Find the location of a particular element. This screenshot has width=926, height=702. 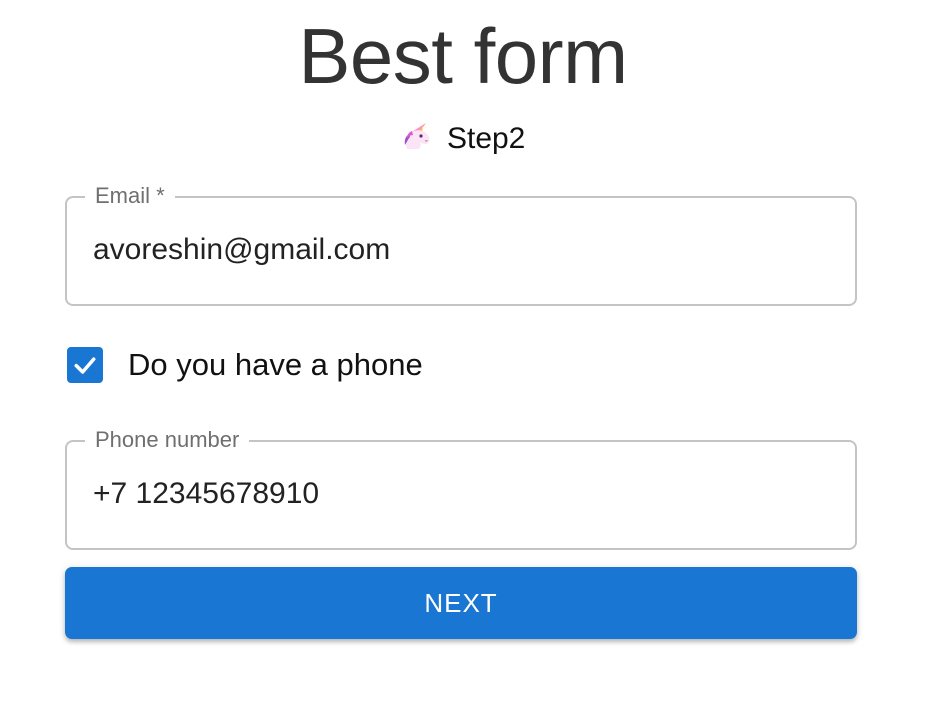

unicorn-icon is located at coordinates (417, 136).